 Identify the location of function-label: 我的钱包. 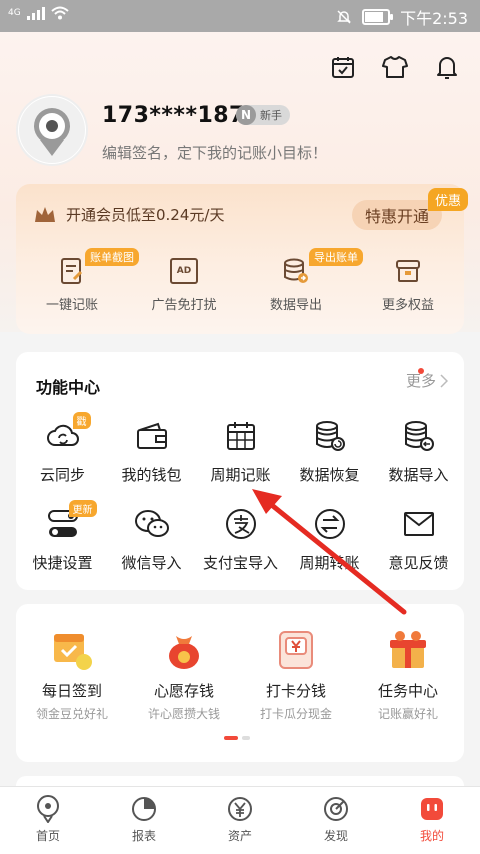
(151, 475).